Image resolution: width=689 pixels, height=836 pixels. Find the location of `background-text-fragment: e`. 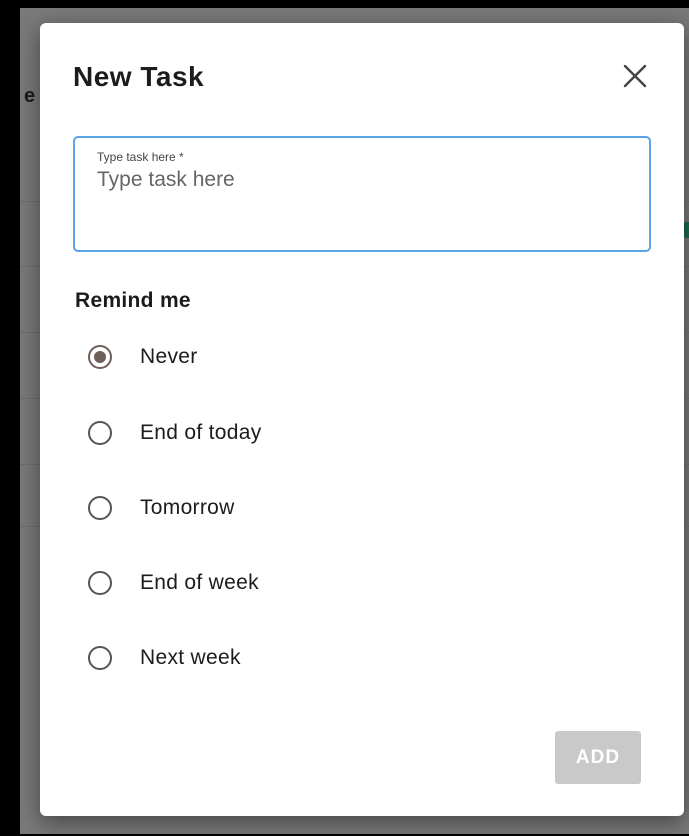

background-text-fragment: e is located at coordinates (30, 96).